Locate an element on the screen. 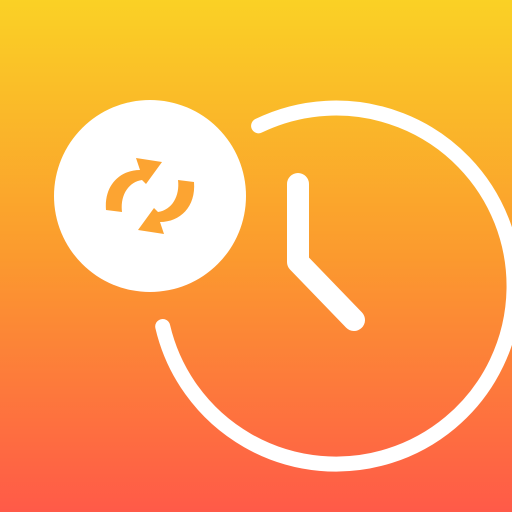 The image size is (512, 512). sync-badge is located at coordinates (150, 196).